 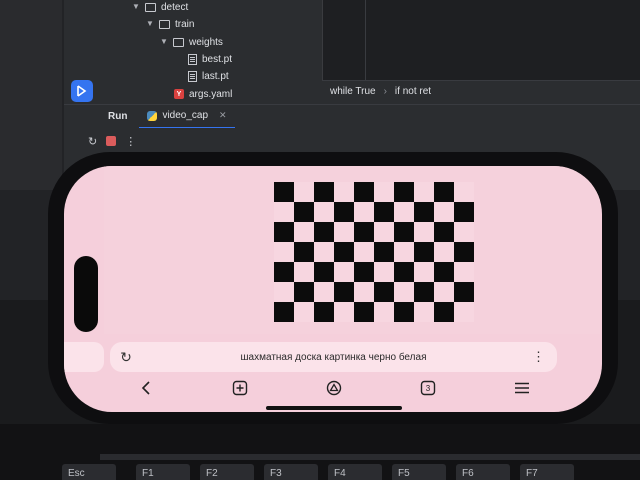 I want to click on more-vertical-icon: ⋮, so click(x=538, y=357).